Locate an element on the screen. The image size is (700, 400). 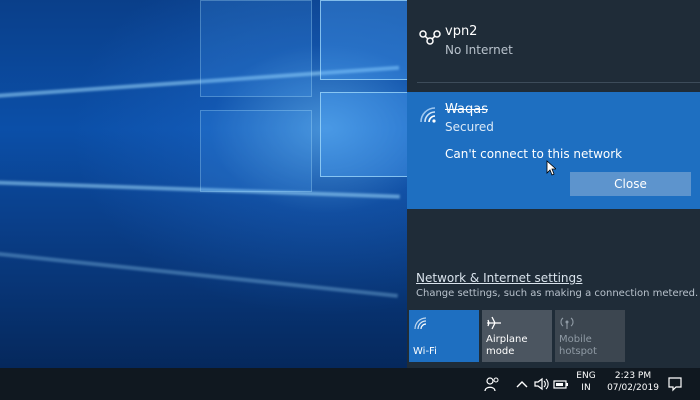
action-center-icon is located at coordinates (675, 384).